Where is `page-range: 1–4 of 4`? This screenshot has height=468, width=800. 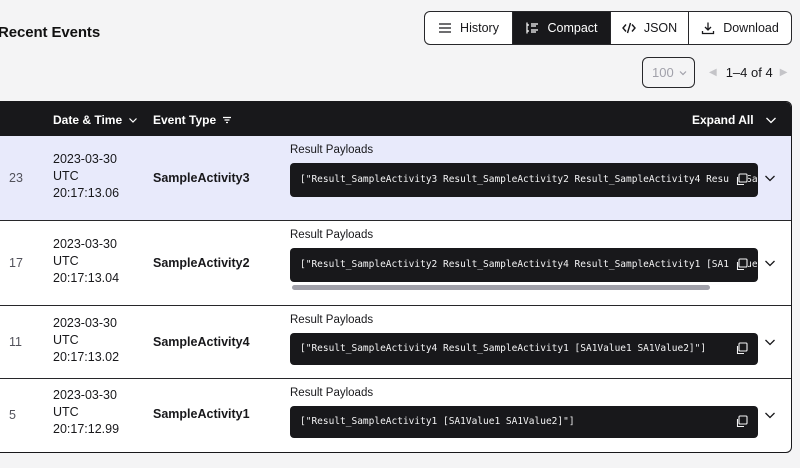 page-range: 1–4 of 4 is located at coordinates (749, 72).